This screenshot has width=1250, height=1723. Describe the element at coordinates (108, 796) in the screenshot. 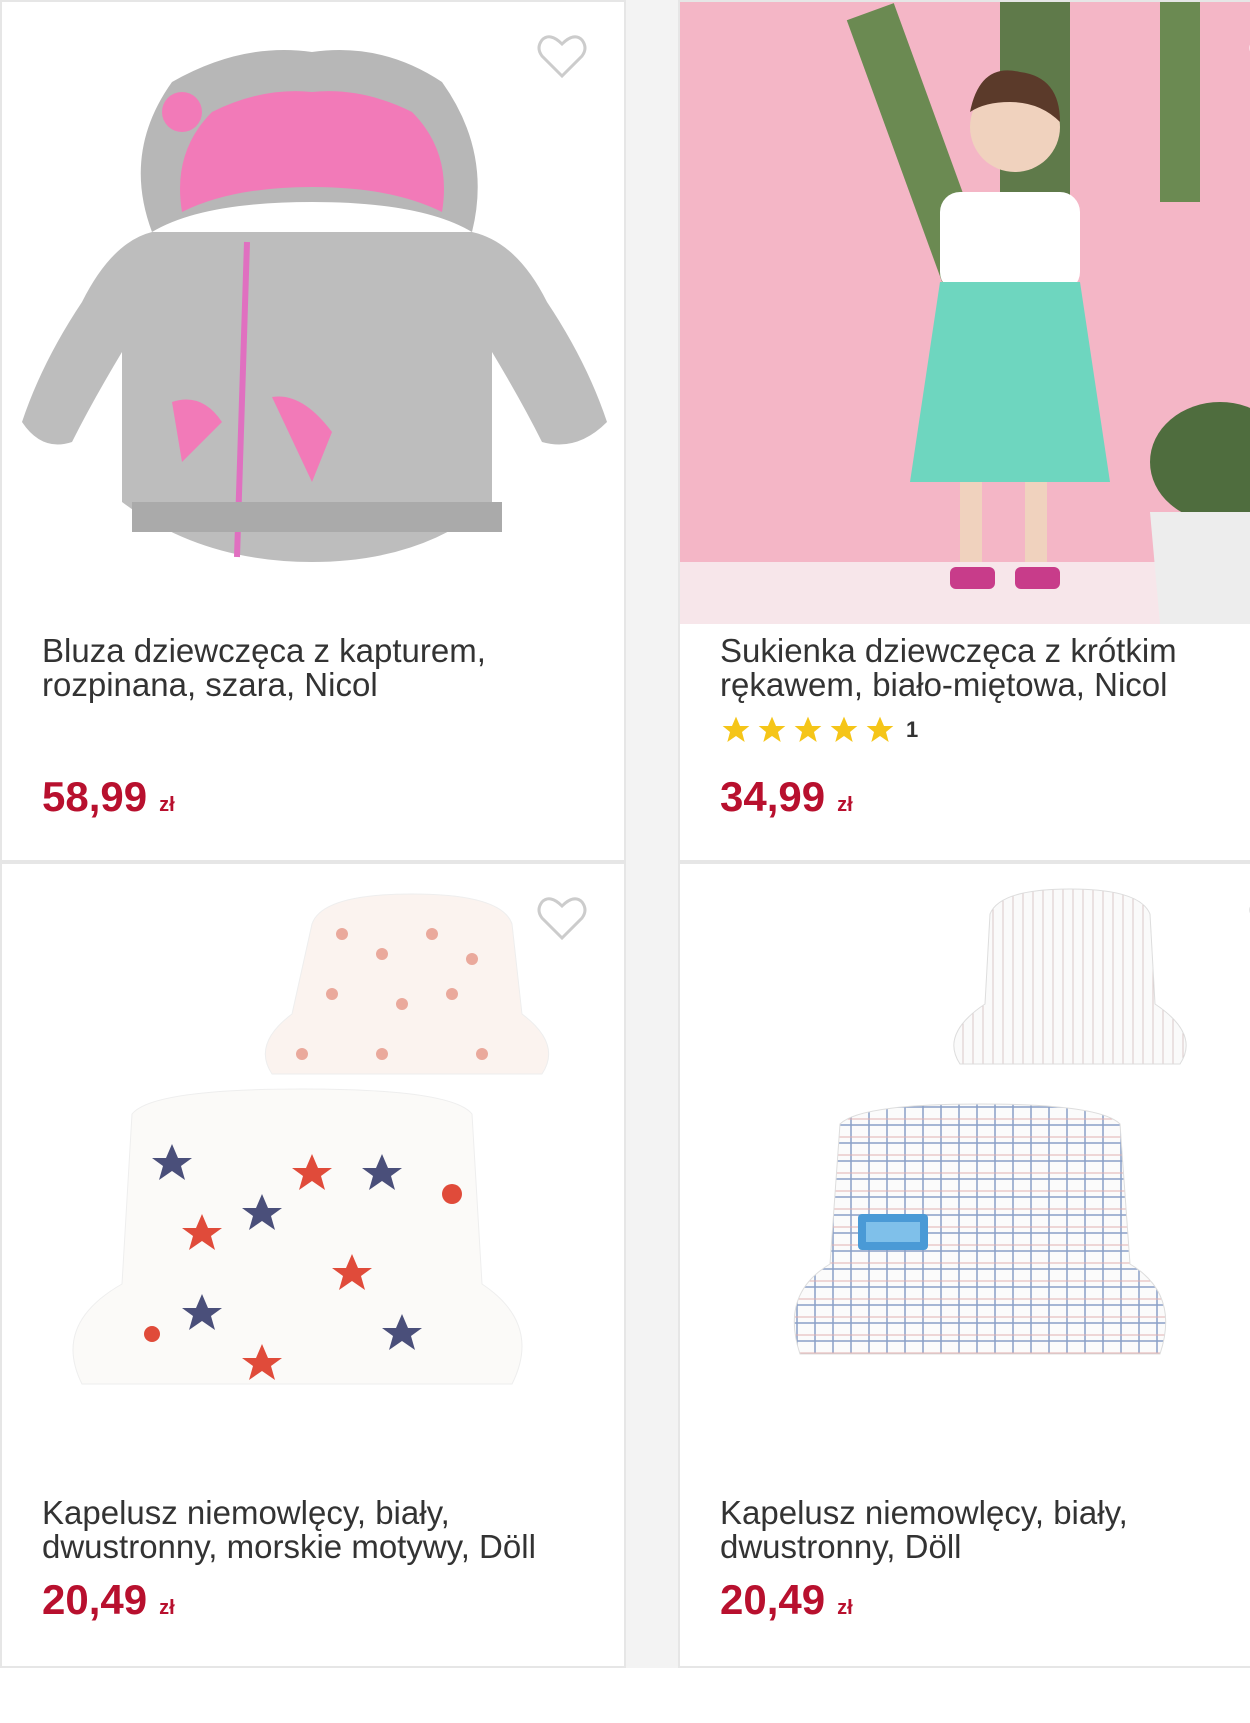

I see `product-price: 58,99 zł` at that location.